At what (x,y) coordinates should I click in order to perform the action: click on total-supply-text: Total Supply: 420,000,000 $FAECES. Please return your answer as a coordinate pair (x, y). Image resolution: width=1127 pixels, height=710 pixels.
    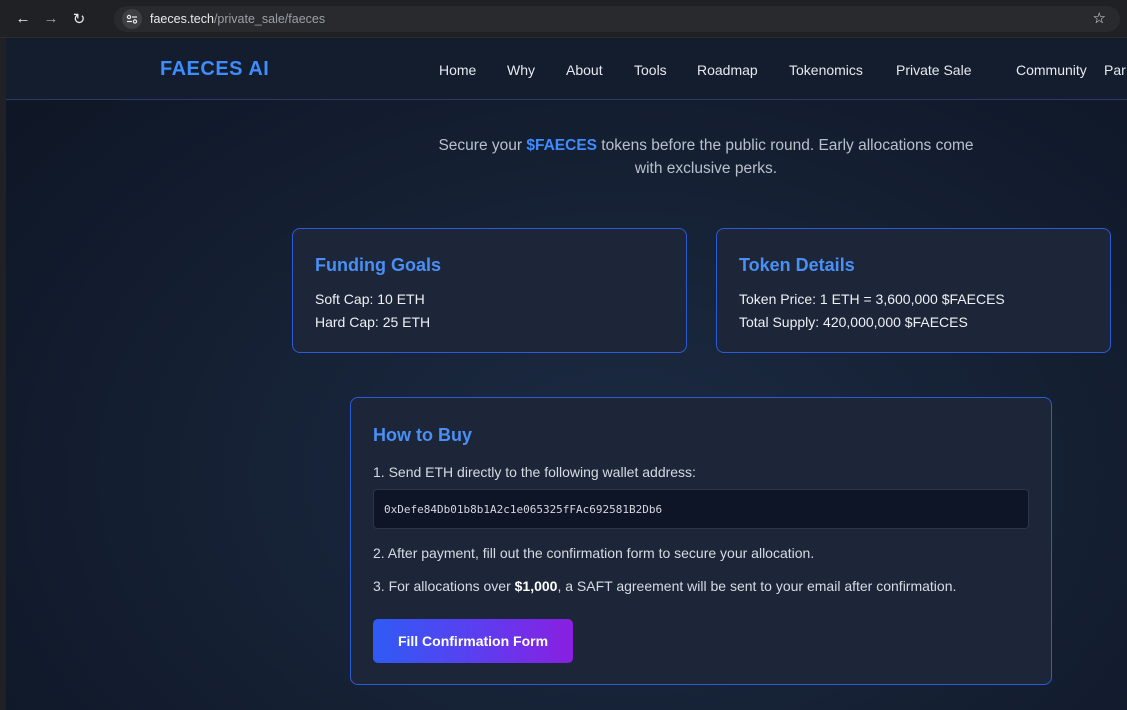
    Looking at the image, I should click on (853, 322).